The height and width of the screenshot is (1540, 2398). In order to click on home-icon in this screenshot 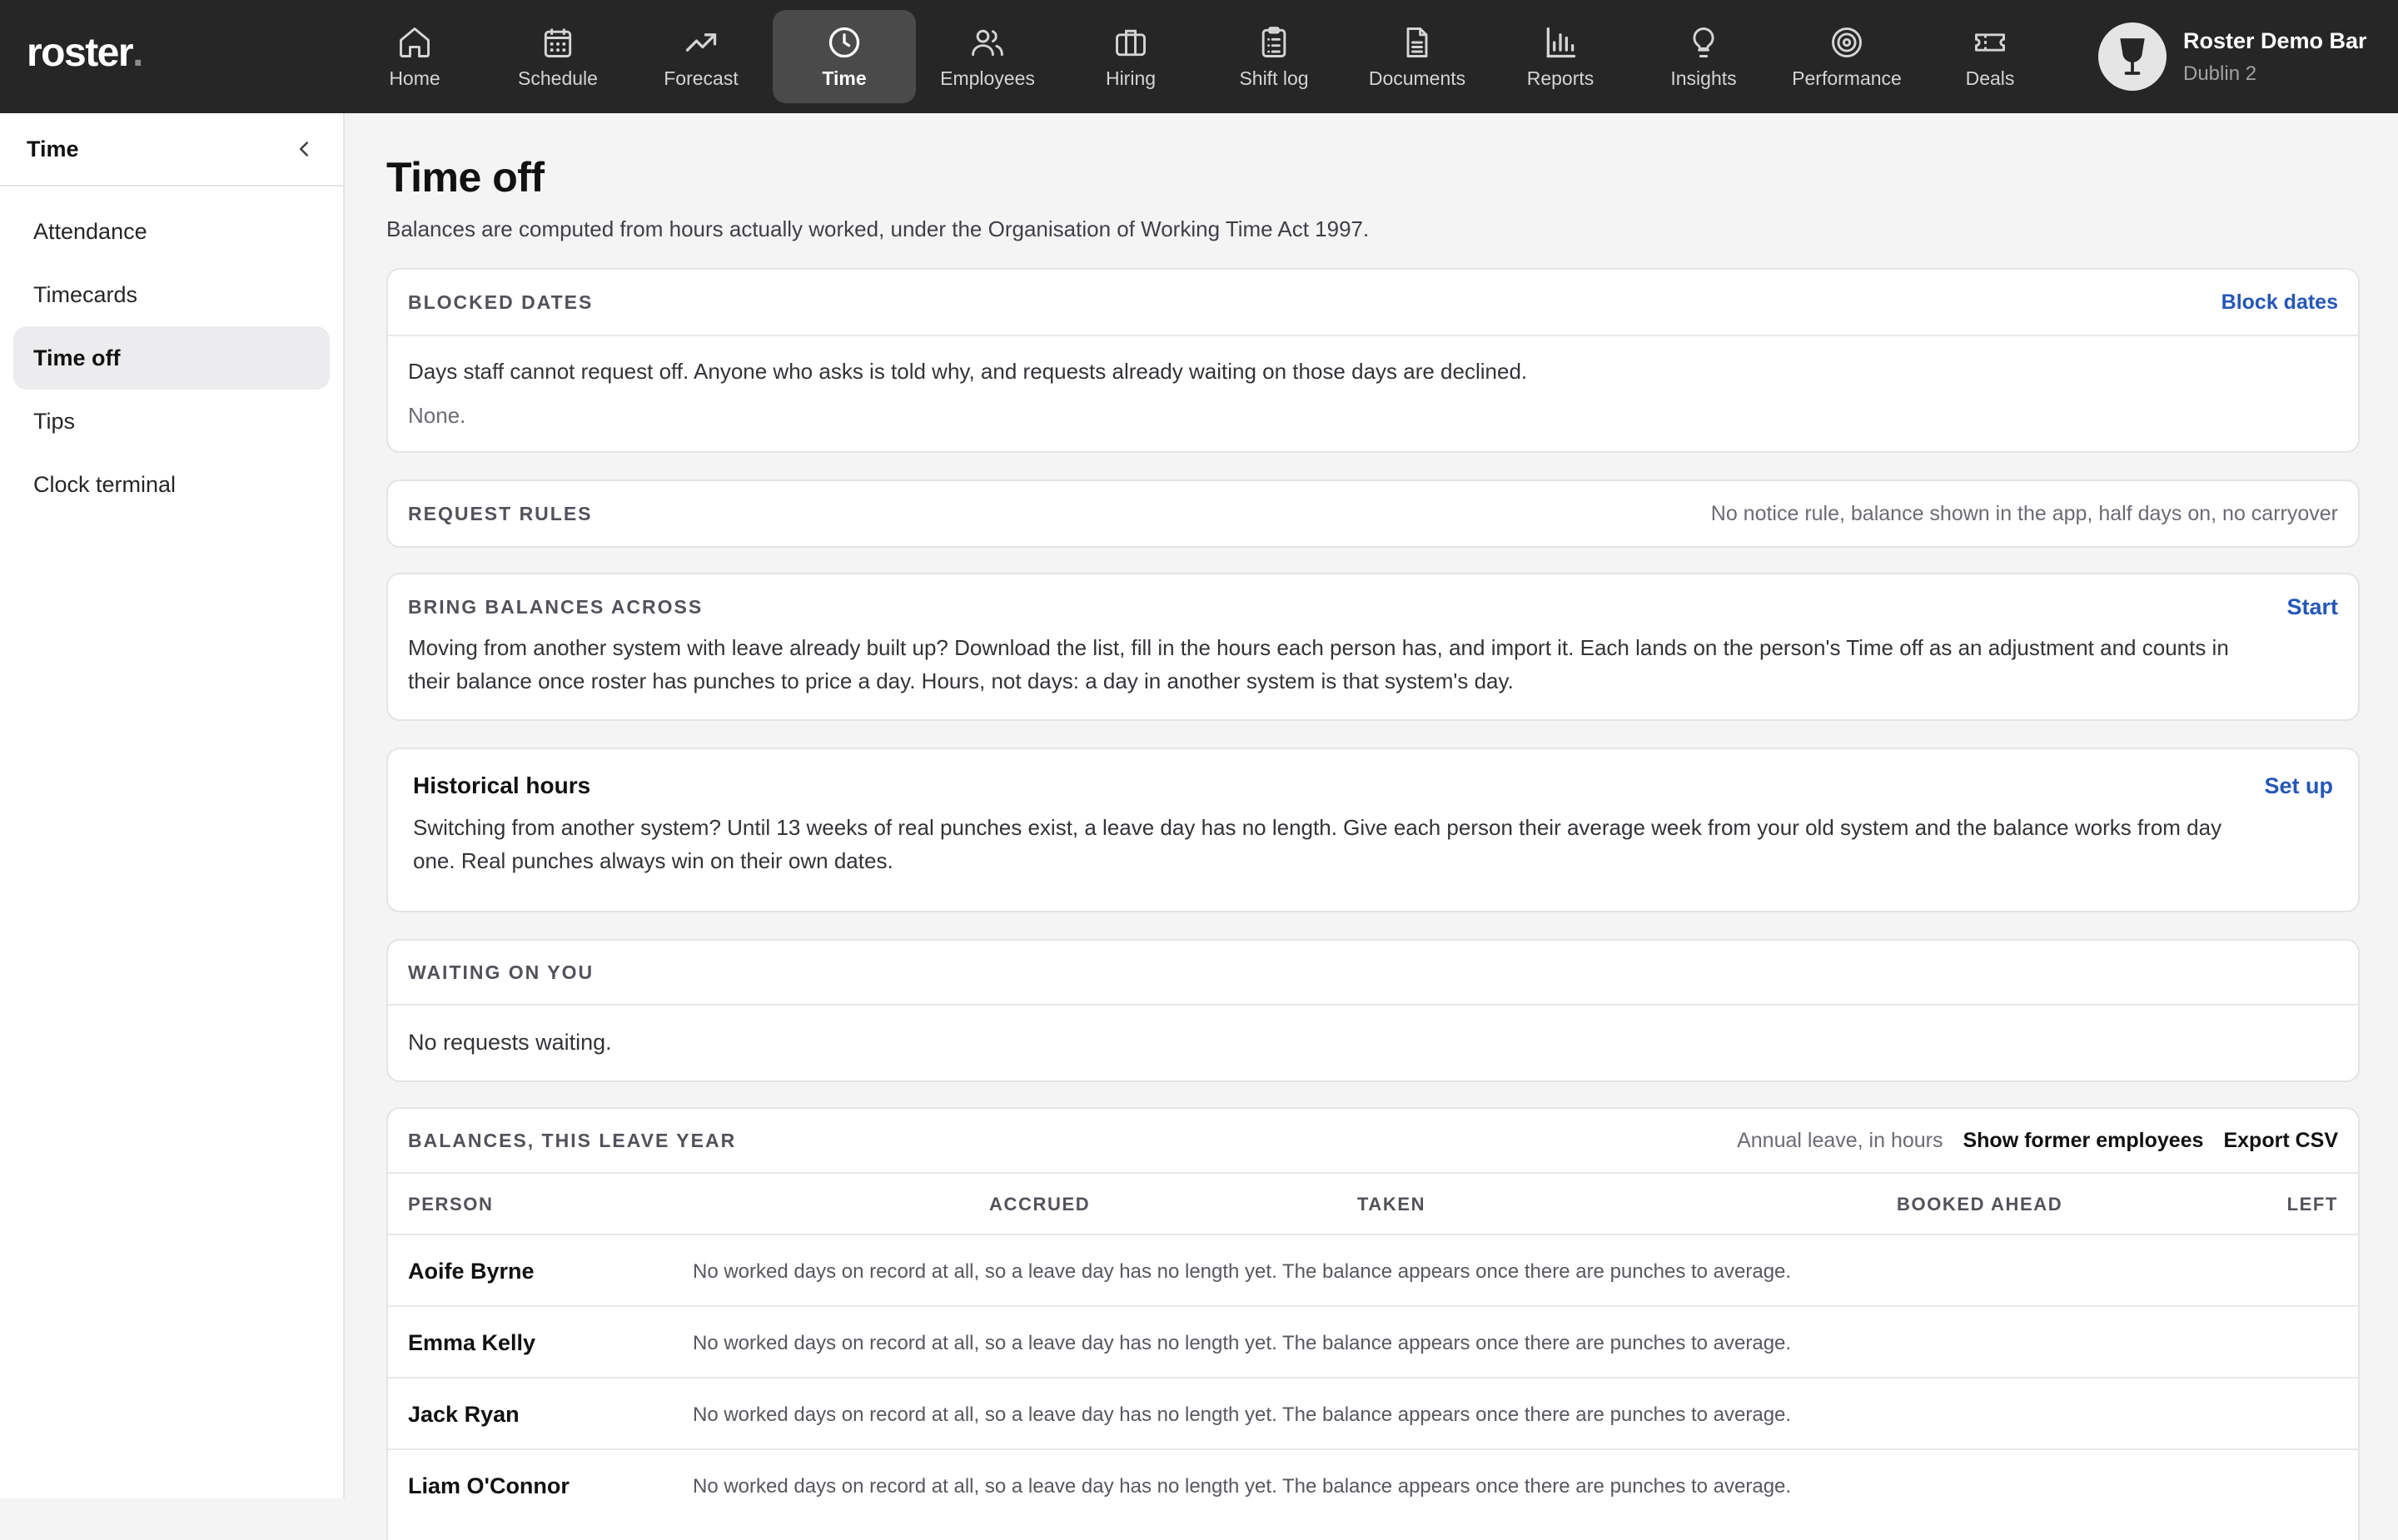, I will do `click(415, 42)`.